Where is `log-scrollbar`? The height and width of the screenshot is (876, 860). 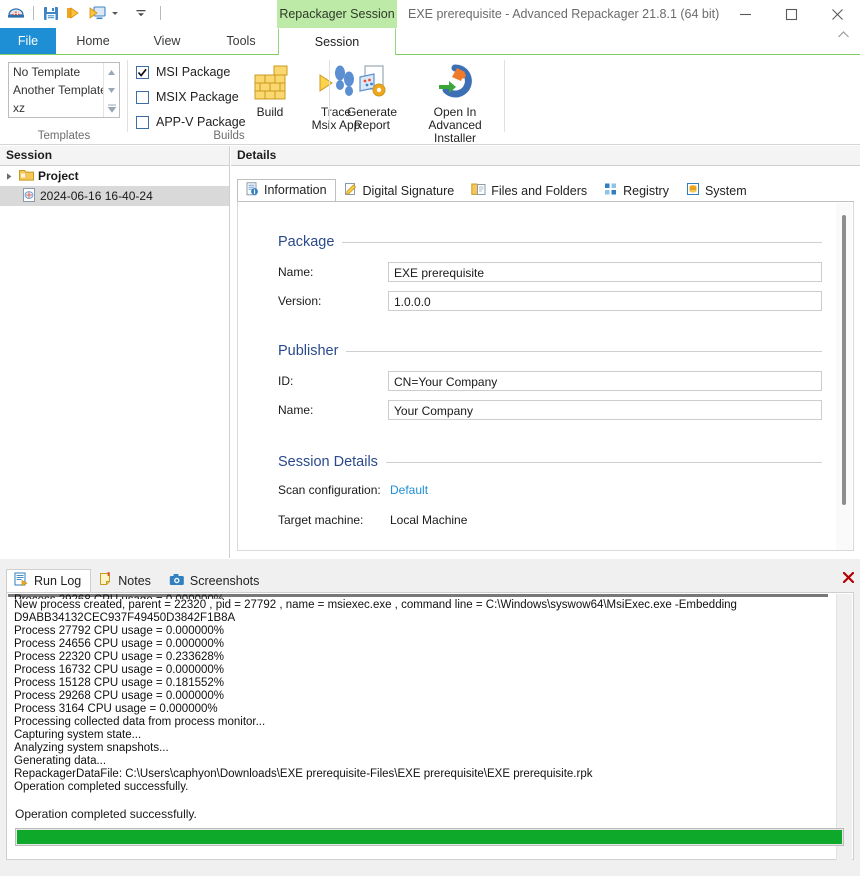 log-scrollbar is located at coordinates (844, 727).